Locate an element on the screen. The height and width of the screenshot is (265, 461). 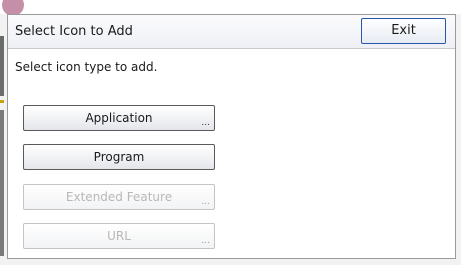
dialog-title: Select Icon to Add is located at coordinates (74, 31).